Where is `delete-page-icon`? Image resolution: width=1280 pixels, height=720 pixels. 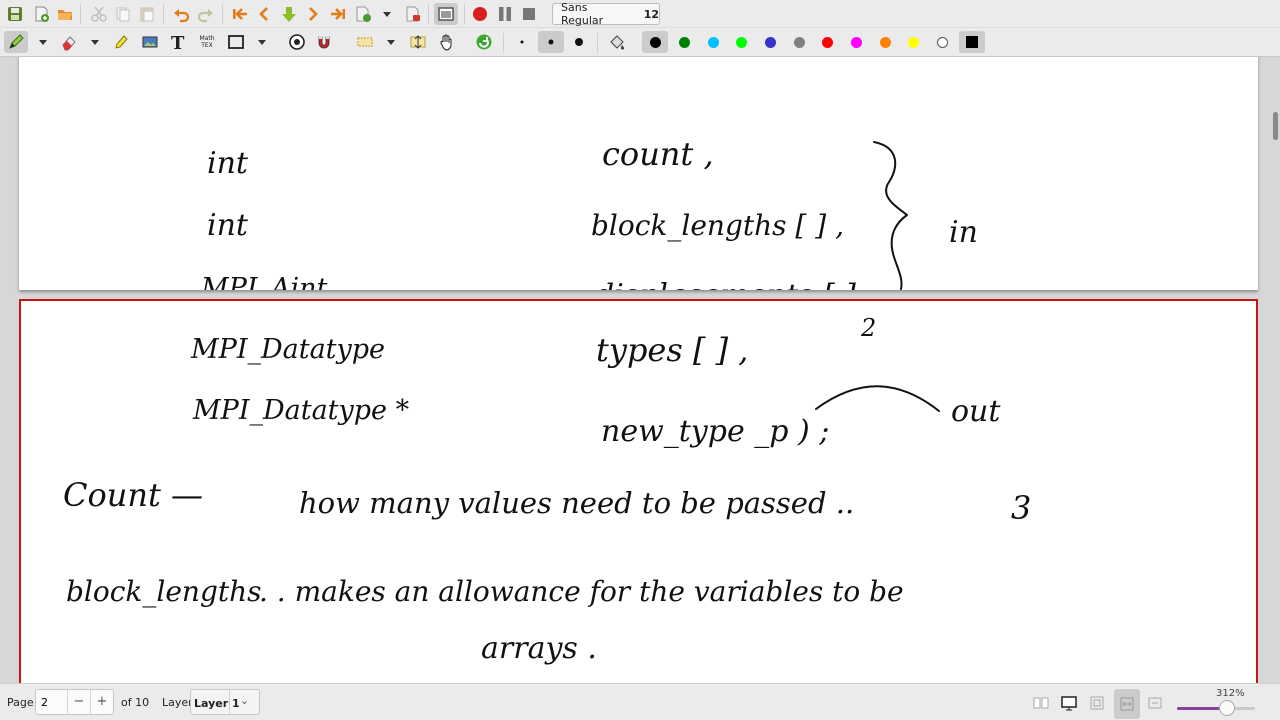
delete-page-icon is located at coordinates (412, 14).